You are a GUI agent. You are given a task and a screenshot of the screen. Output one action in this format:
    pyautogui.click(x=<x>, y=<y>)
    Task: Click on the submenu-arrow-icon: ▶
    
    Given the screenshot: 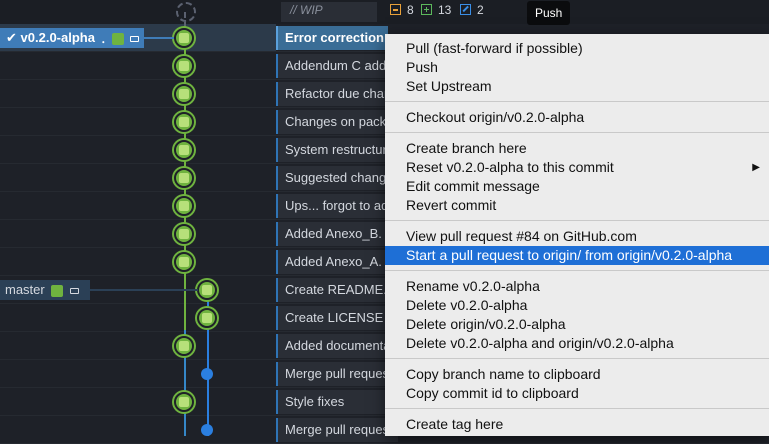 What is the action you would take?
    pyautogui.click(x=756, y=167)
    